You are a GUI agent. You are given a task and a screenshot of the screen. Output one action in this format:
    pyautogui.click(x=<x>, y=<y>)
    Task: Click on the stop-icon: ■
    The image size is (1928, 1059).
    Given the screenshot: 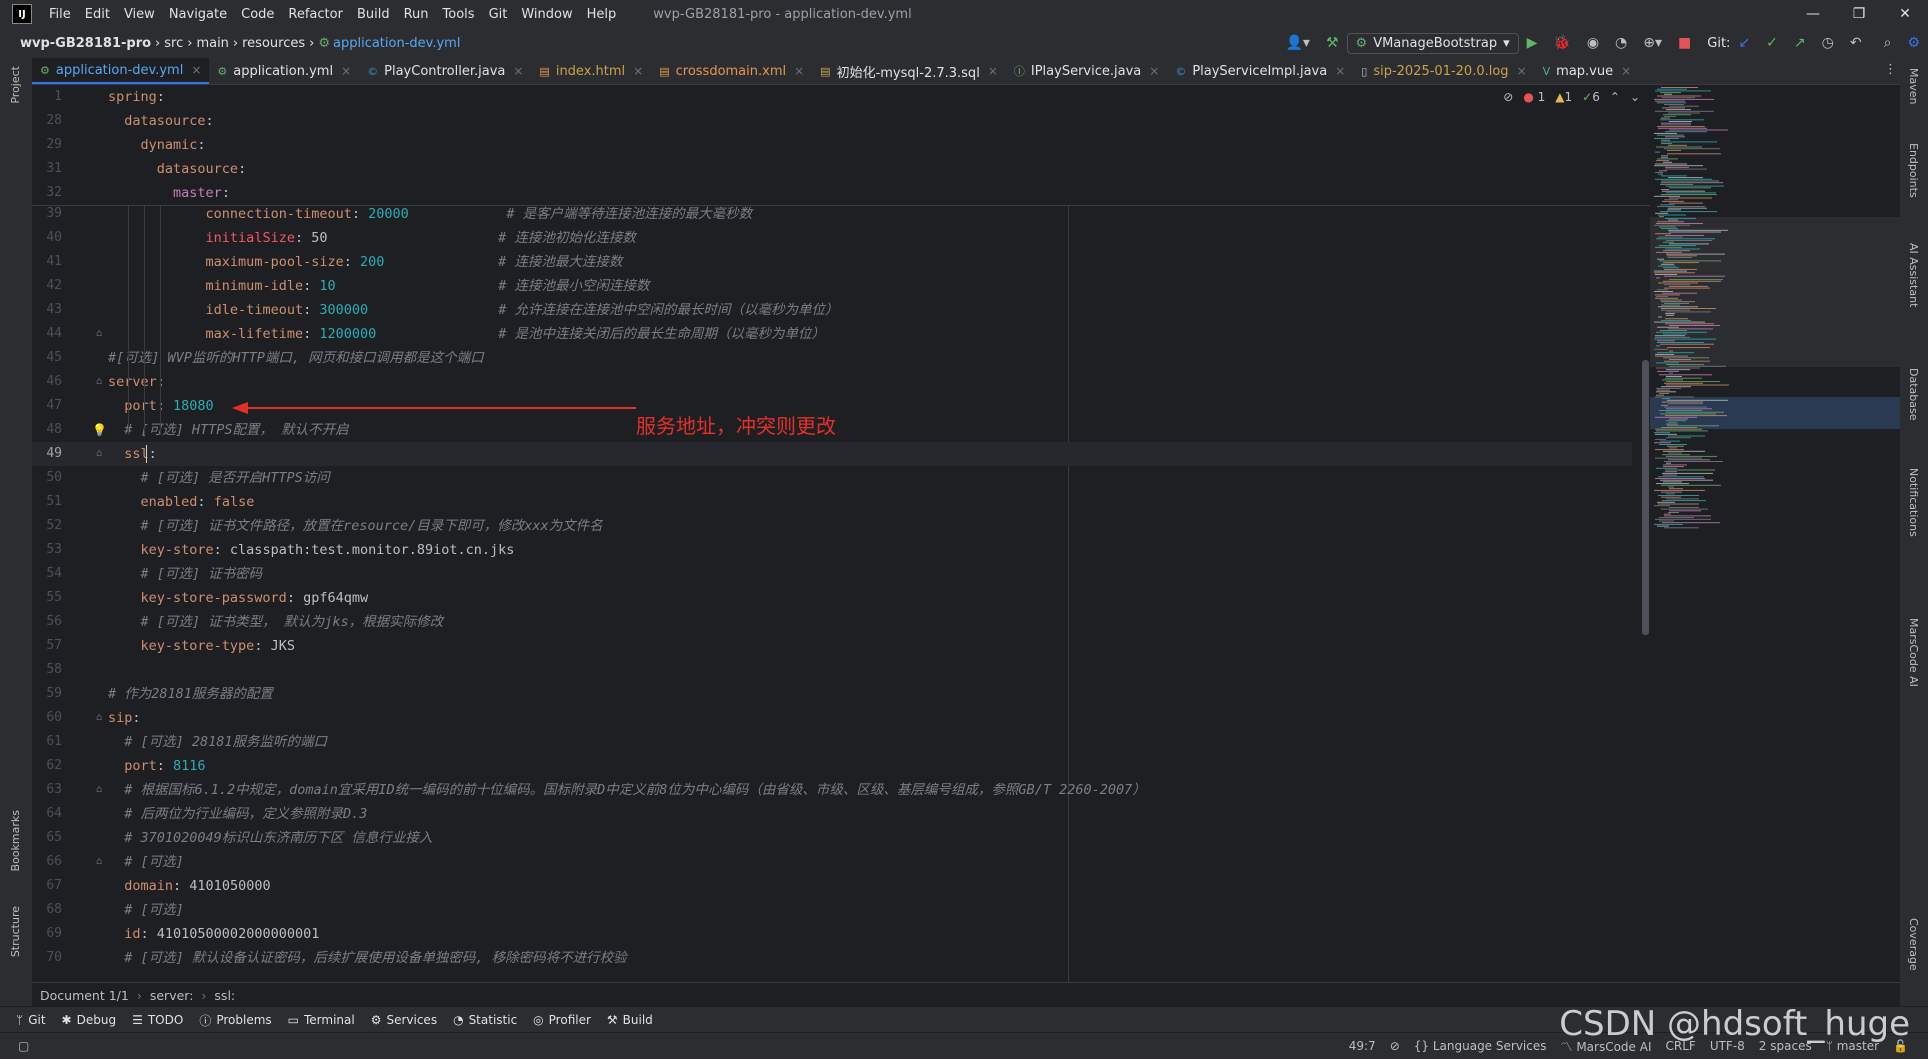 What is the action you would take?
    pyautogui.click(x=1684, y=43)
    